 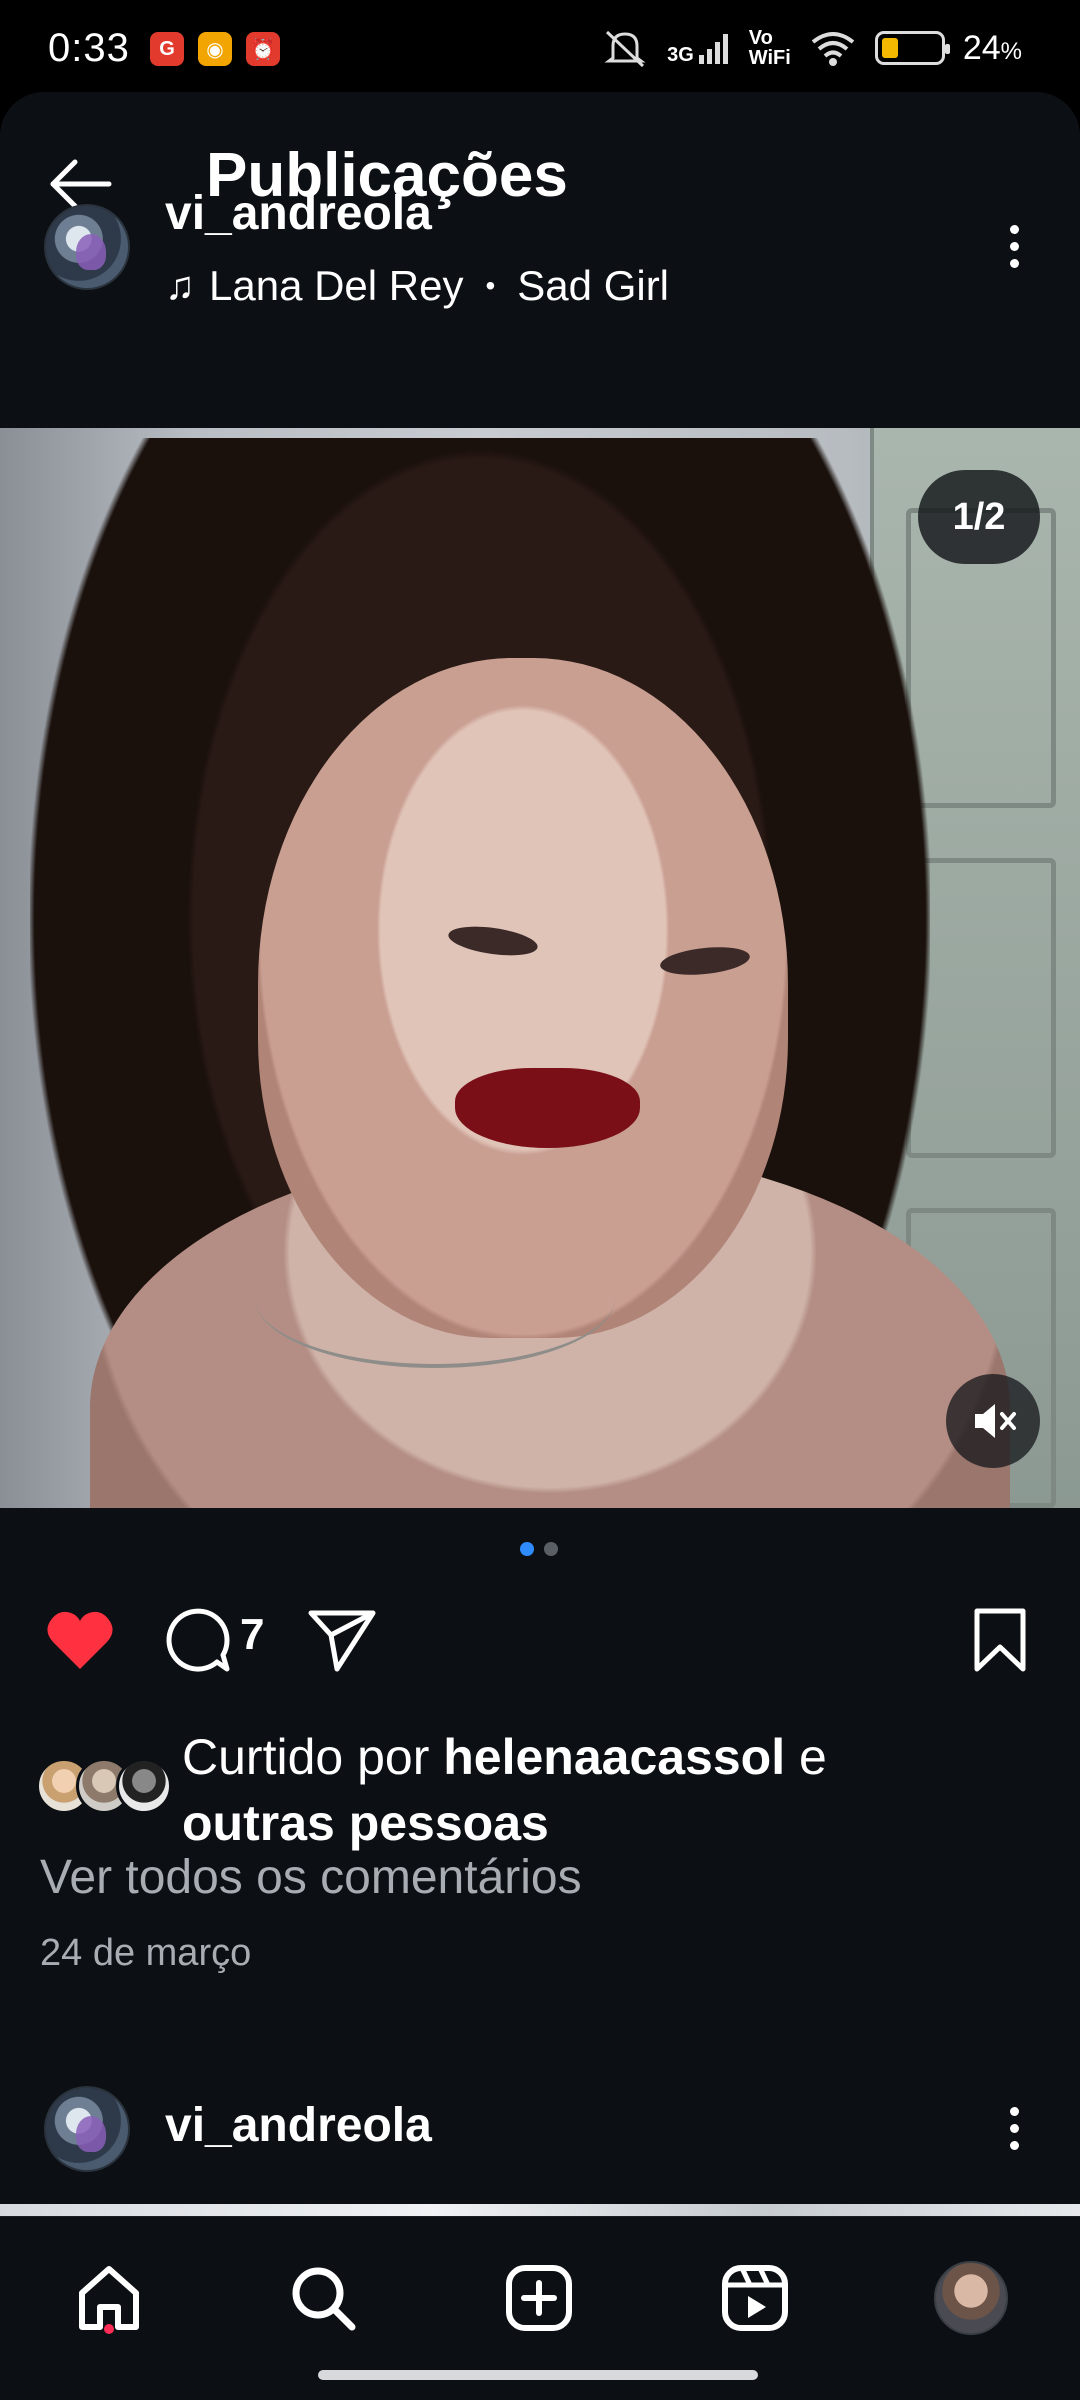 I want to click on carousel-counter: 1/2, so click(x=979, y=517).